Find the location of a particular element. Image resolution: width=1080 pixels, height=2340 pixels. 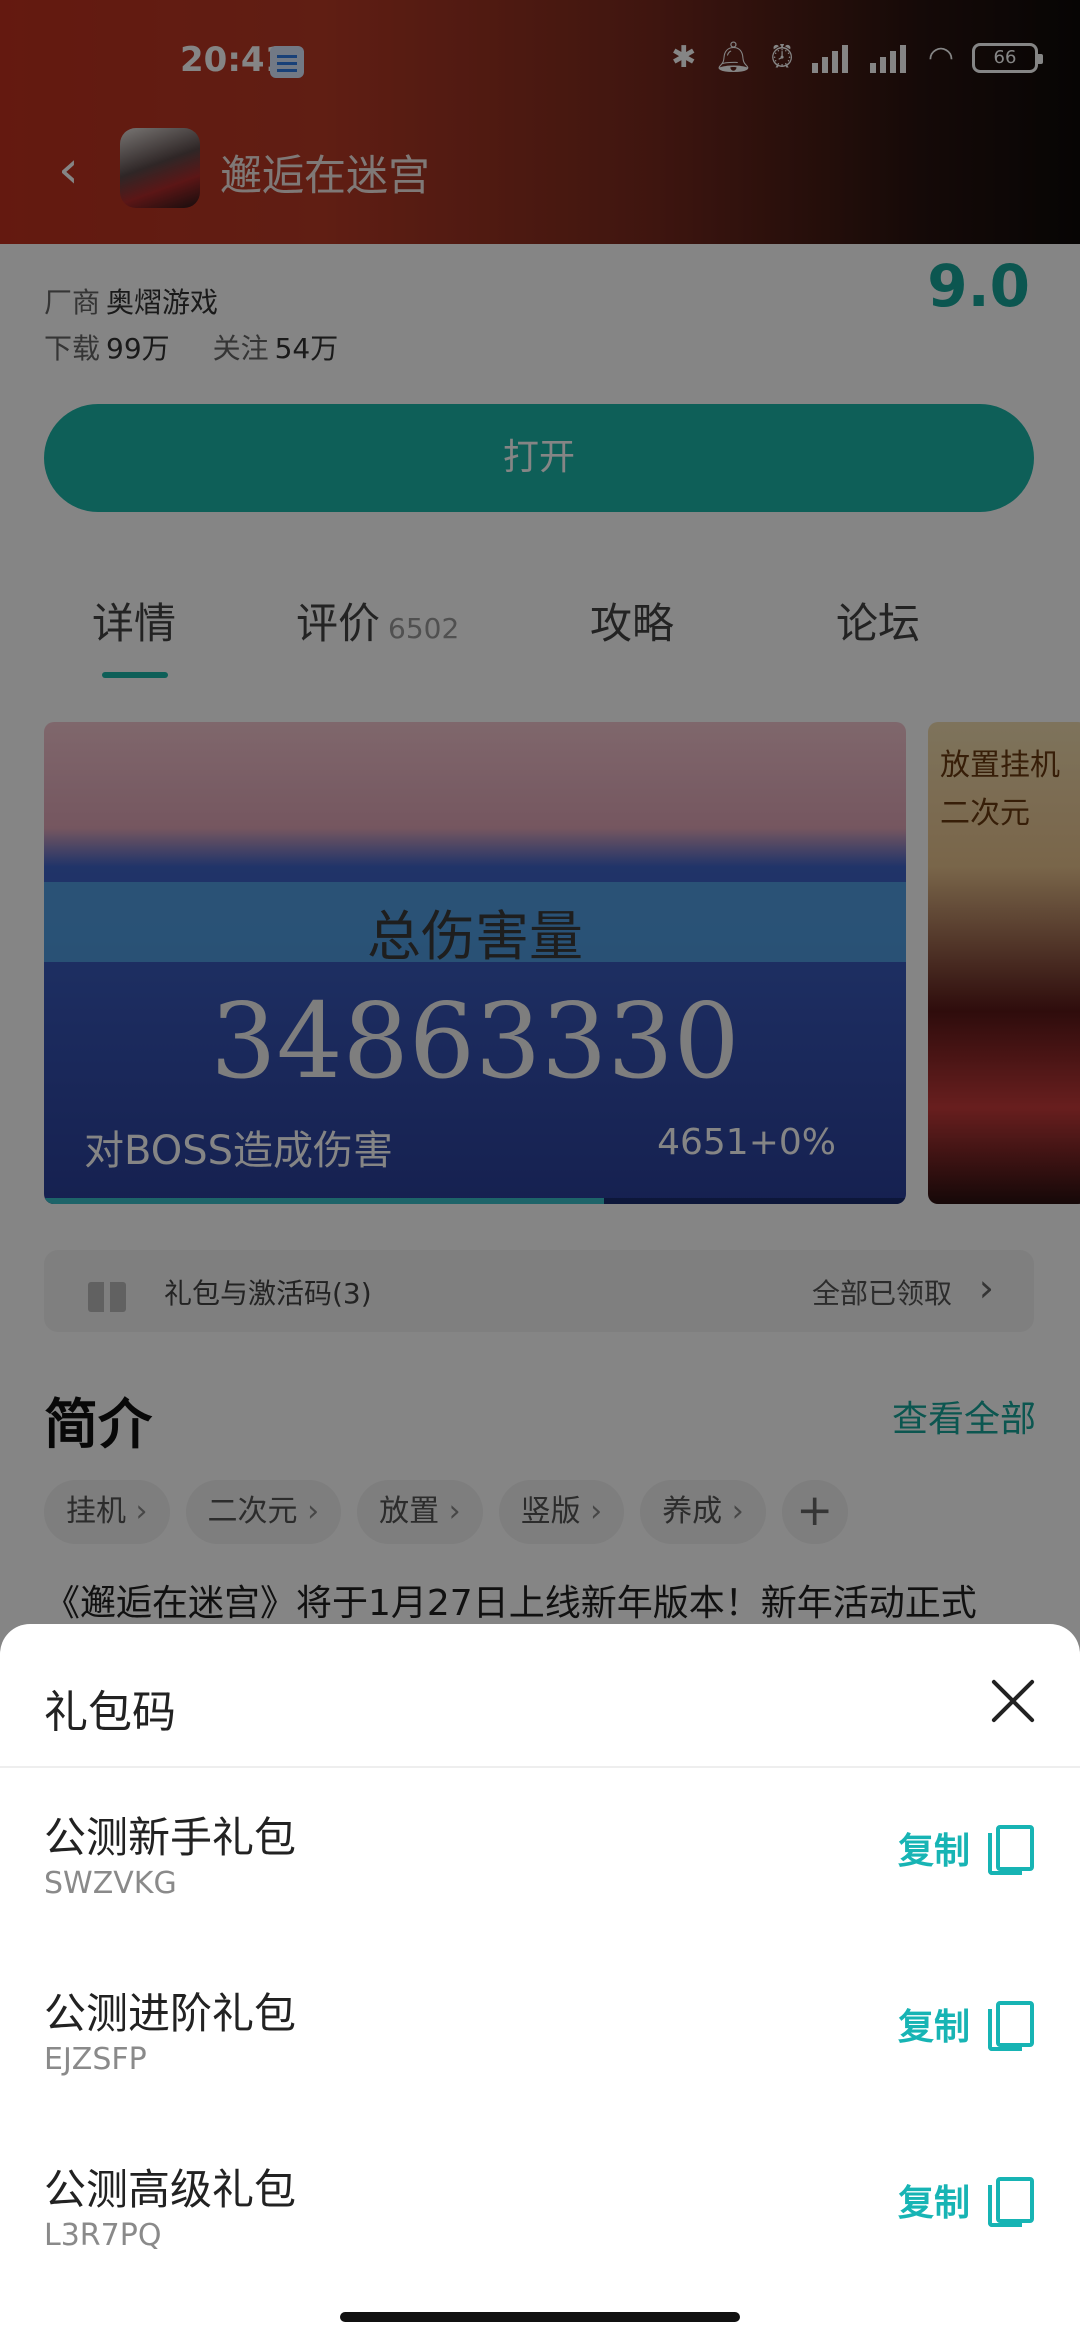

sheet-title: 礼包码 is located at coordinates (110, 1712).